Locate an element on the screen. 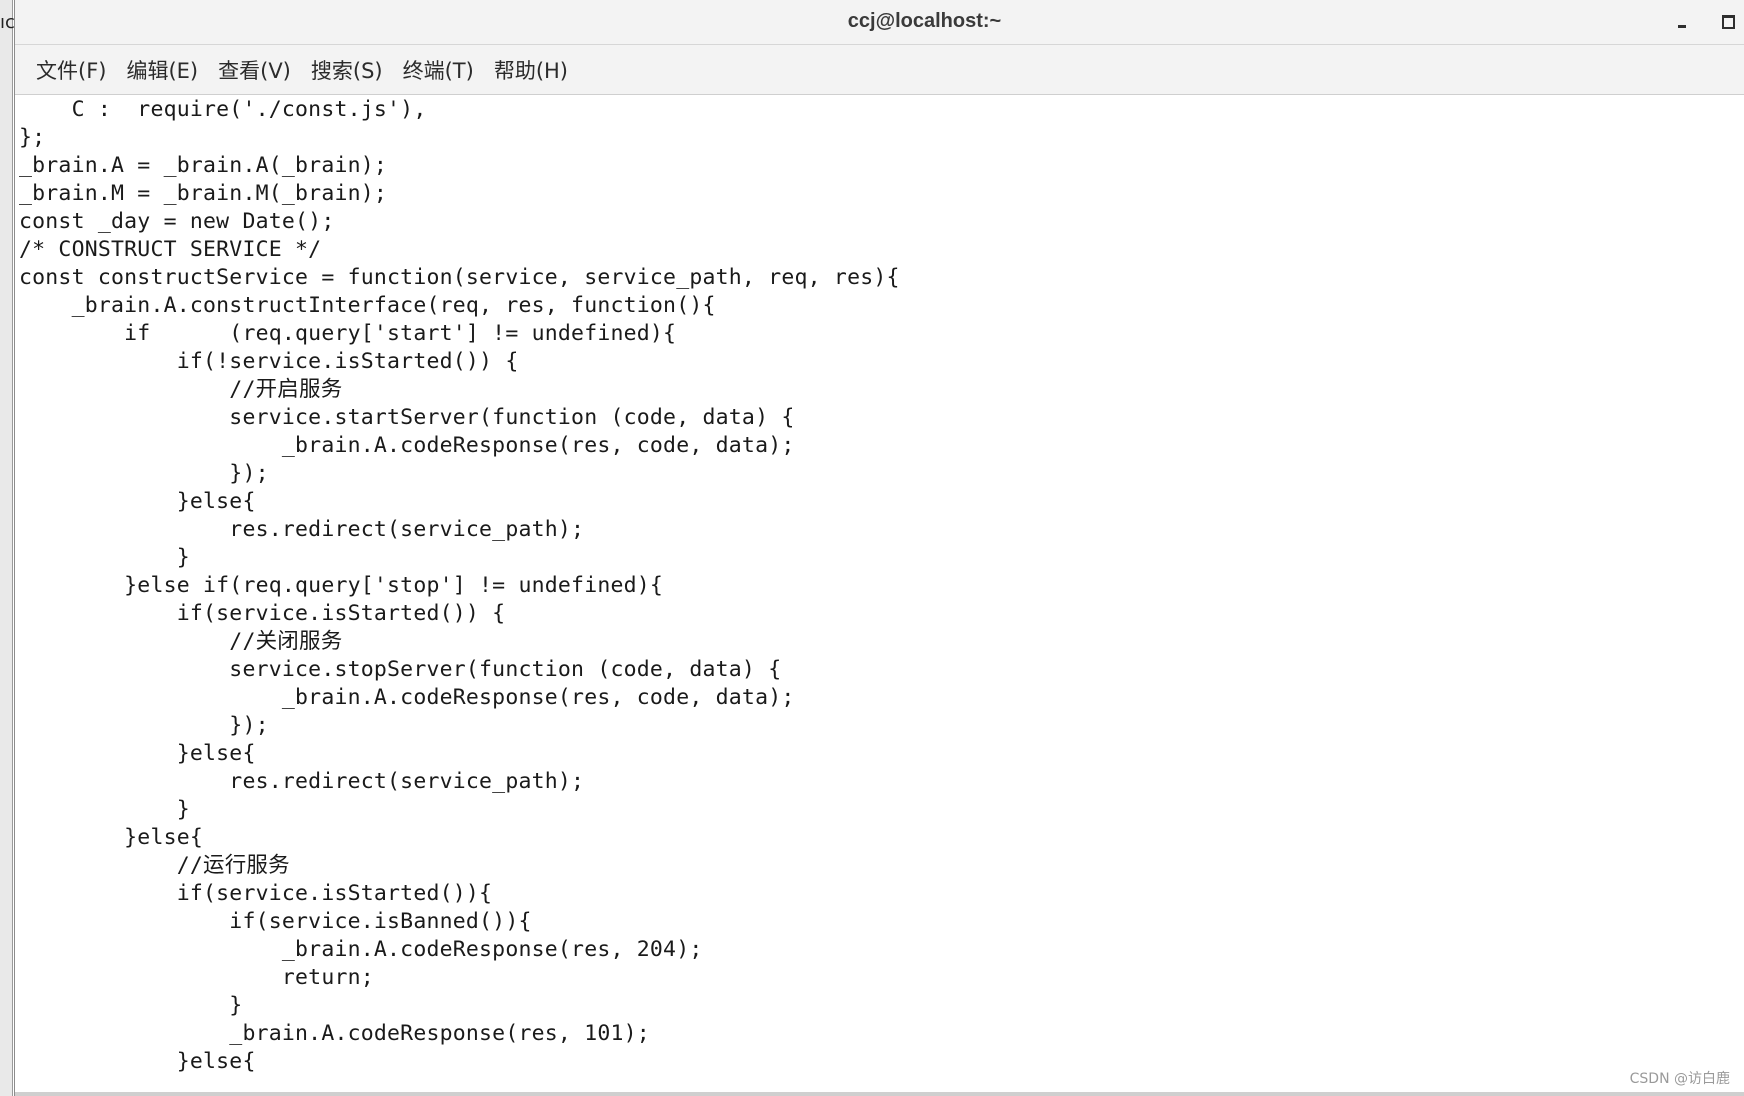 Image resolution: width=1744 pixels, height=1096 pixels. code-line: if(service.isStarted()) { is located at coordinates (262, 613).